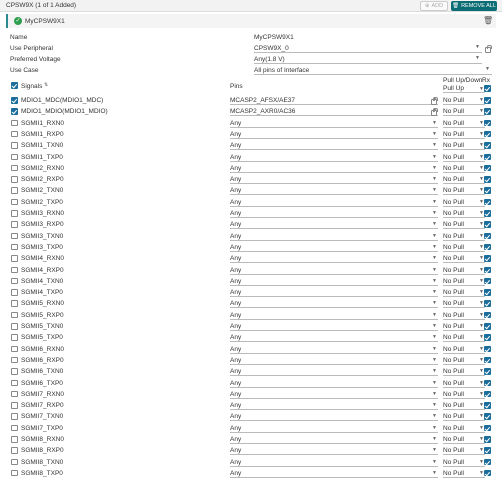 Image resolution: width=502 pixels, height=479 pixels. What do you see at coordinates (251, 21) in the screenshot?
I see `instance-item: ✓ MyCPSW9X1 🗑` at bounding box center [251, 21].